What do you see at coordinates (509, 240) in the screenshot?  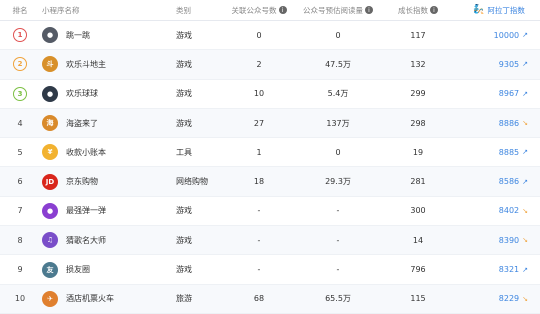 I see `ali-index-value: 8390` at bounding box center [509, 240].